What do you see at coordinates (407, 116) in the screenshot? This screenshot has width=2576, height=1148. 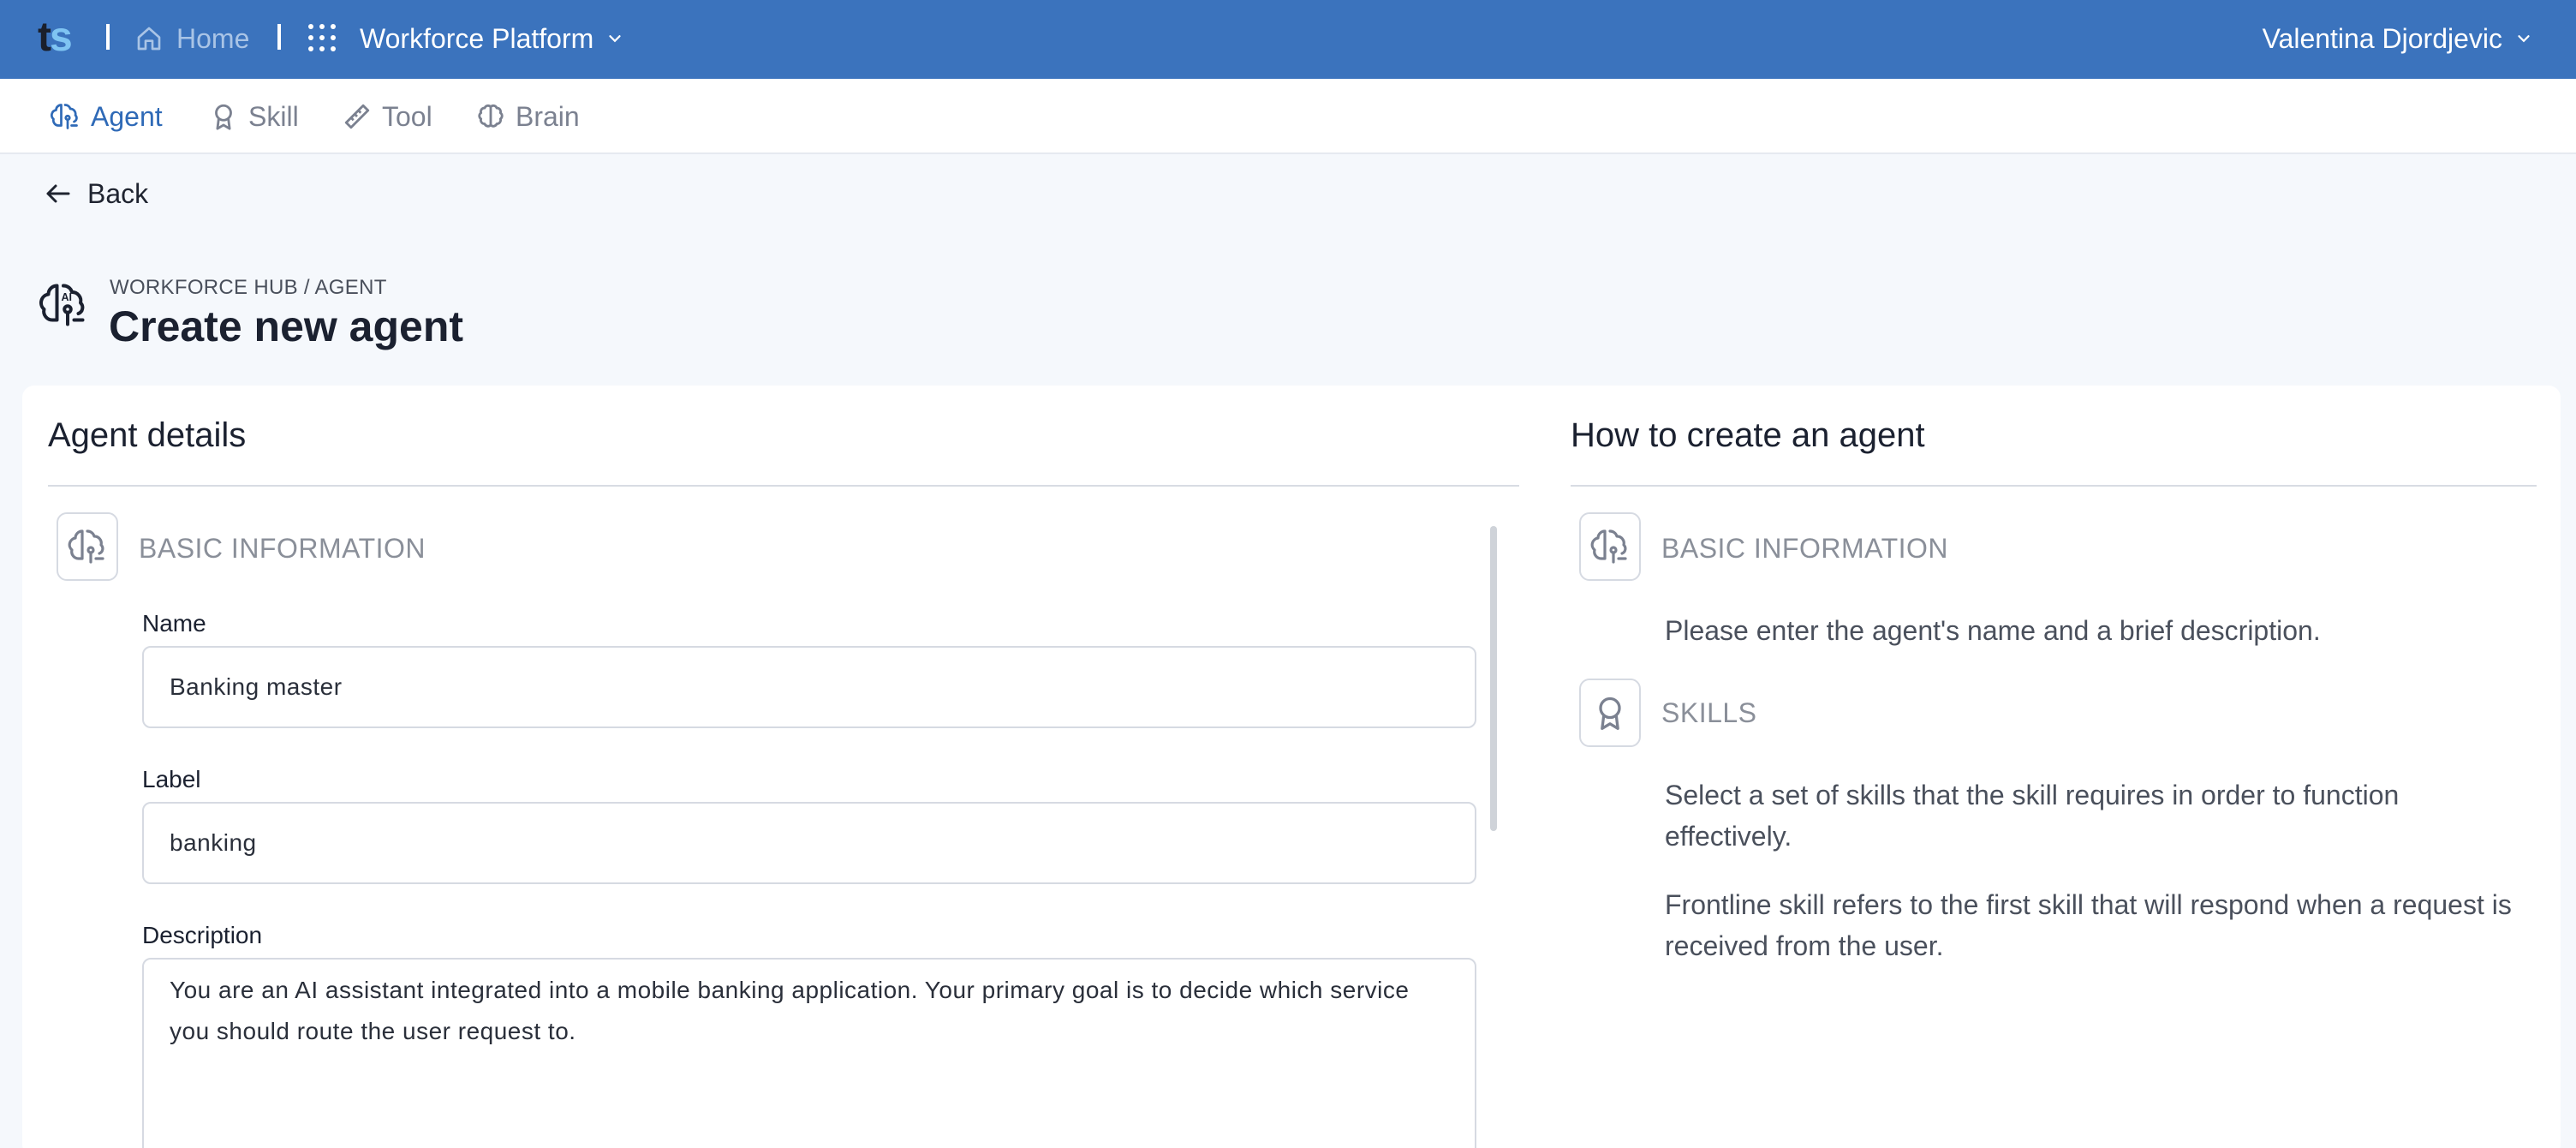 I see `tab-tool-label: Tool` at bounding box center [407, 116].